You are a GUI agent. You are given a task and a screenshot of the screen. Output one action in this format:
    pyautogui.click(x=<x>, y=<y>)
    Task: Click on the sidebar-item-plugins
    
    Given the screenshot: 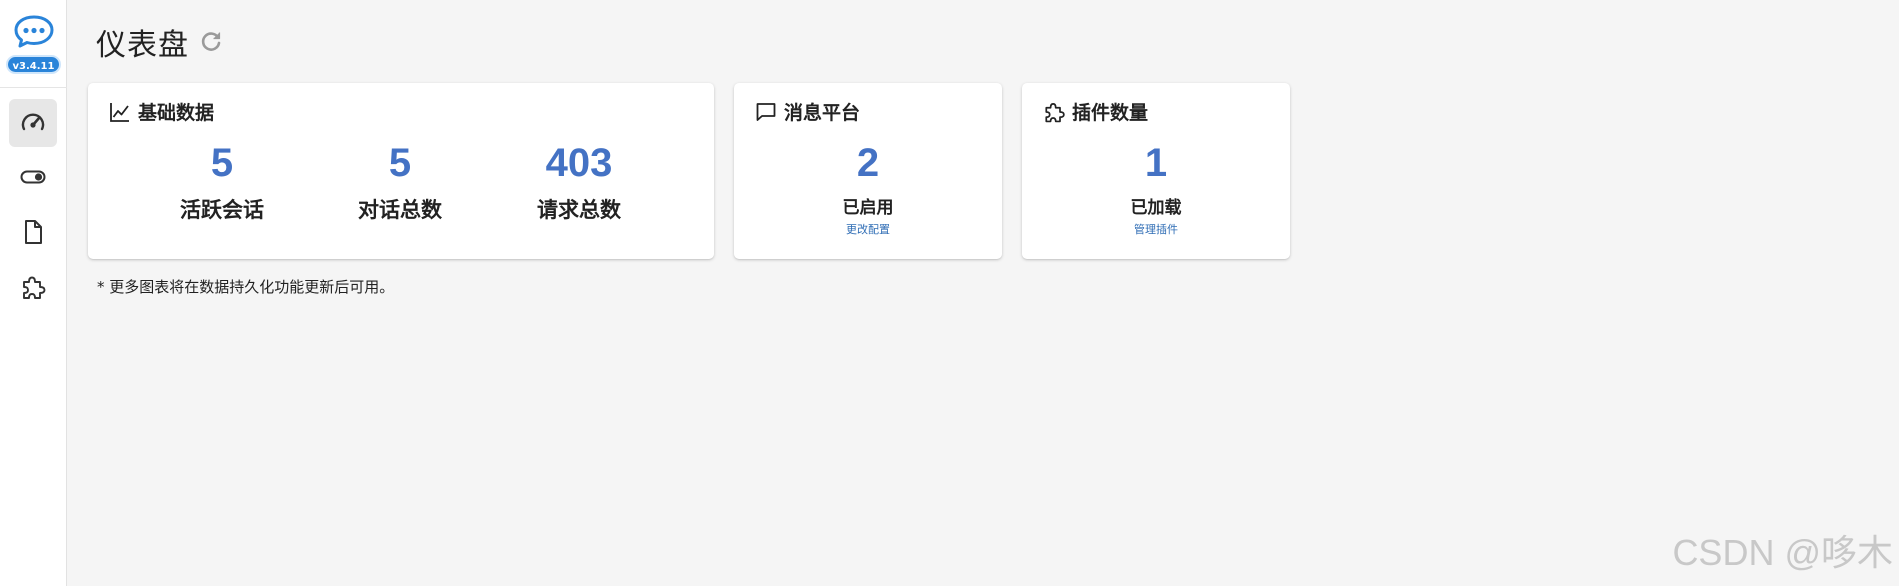 What is the action you would take?
    pyautogui.click(x=33, y=287)
    